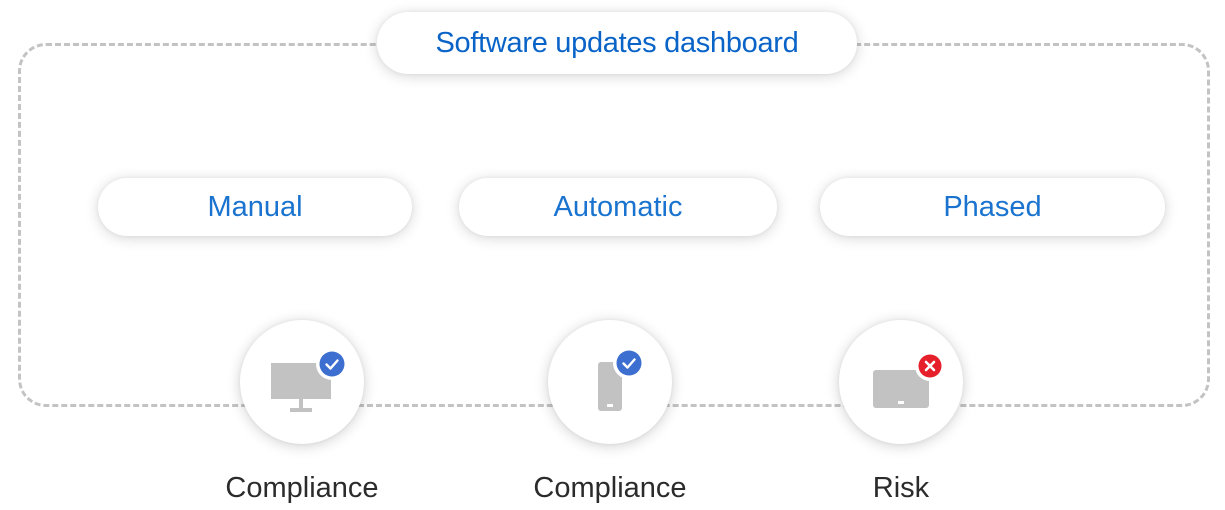  I want to click on desktop-monitor-icon, so click(309, 380).